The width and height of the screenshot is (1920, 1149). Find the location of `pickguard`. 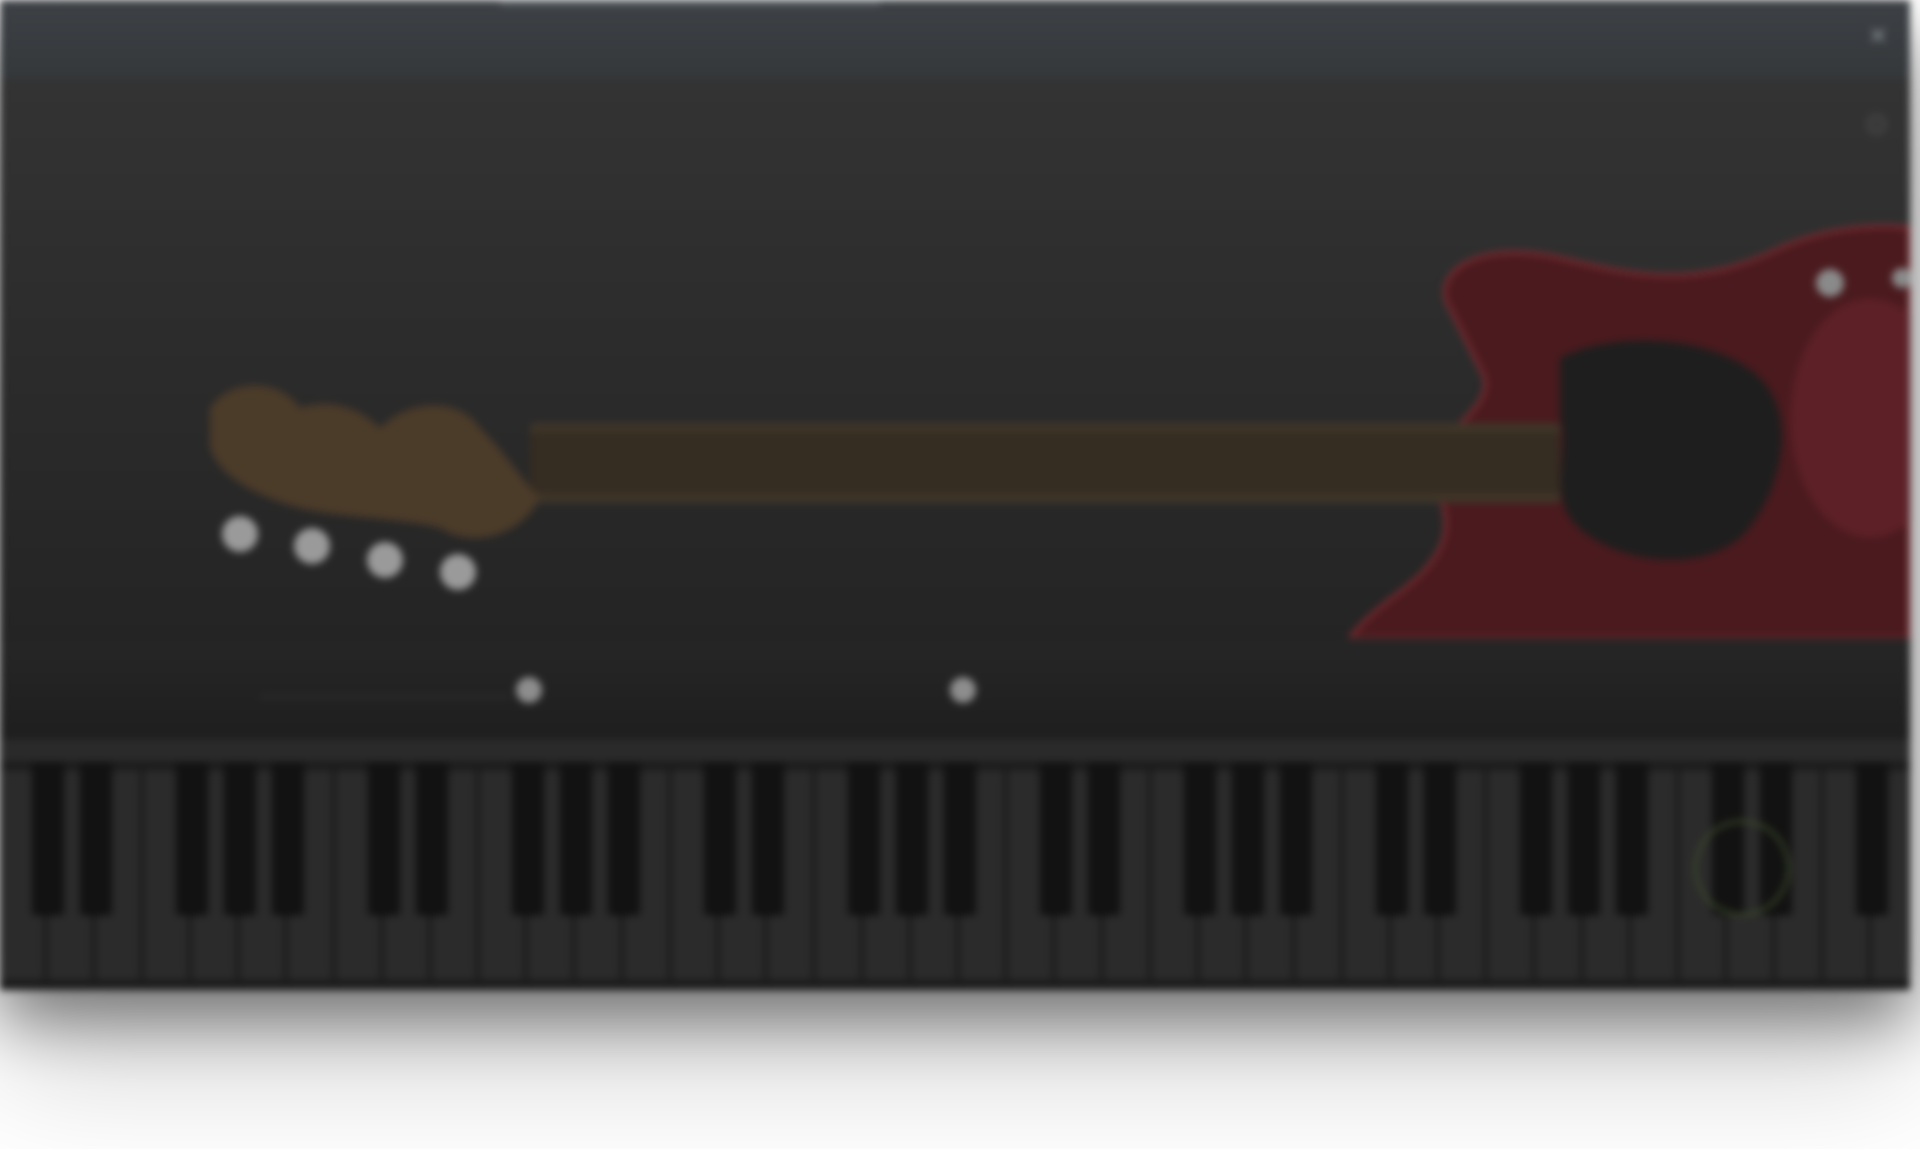

pickguard is located at coordinates (1671, 450).